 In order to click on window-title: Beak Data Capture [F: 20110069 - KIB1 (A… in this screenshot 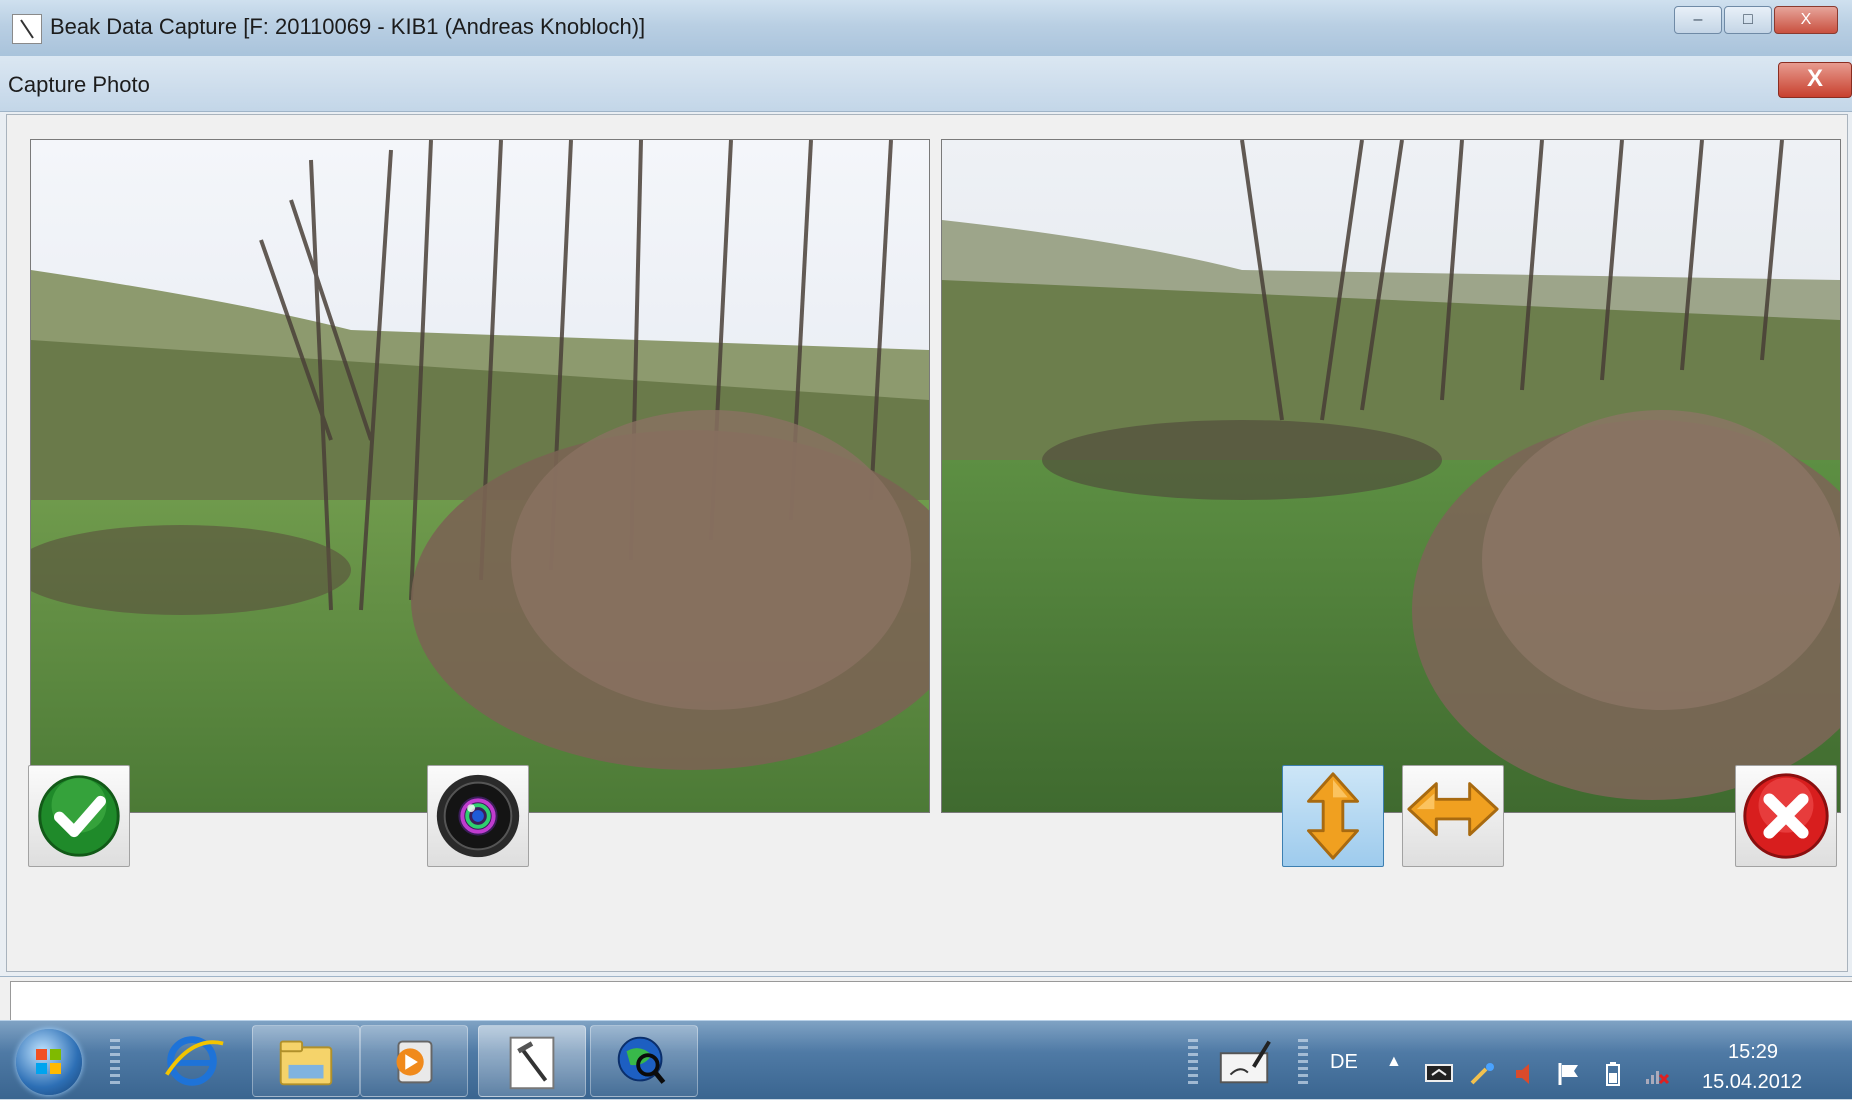, I will do `click(348, 26)`.